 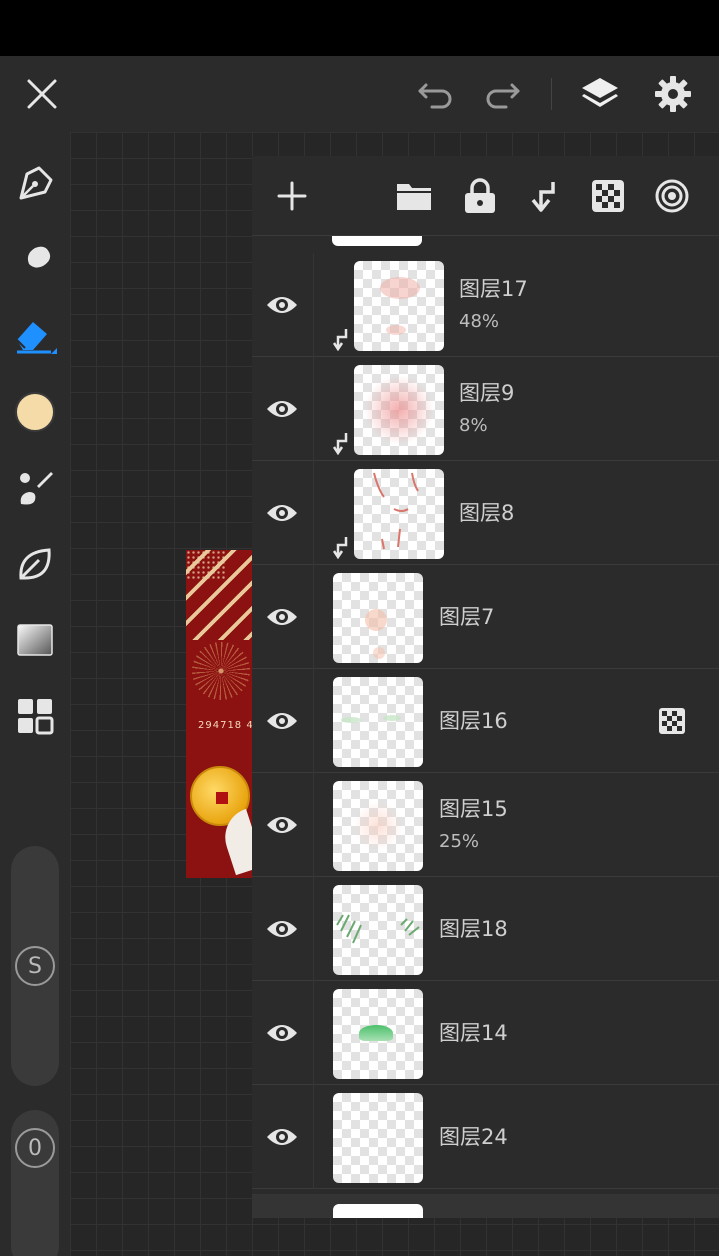 I want to click on smudge-tool-icon, so click(x=35, y=260).